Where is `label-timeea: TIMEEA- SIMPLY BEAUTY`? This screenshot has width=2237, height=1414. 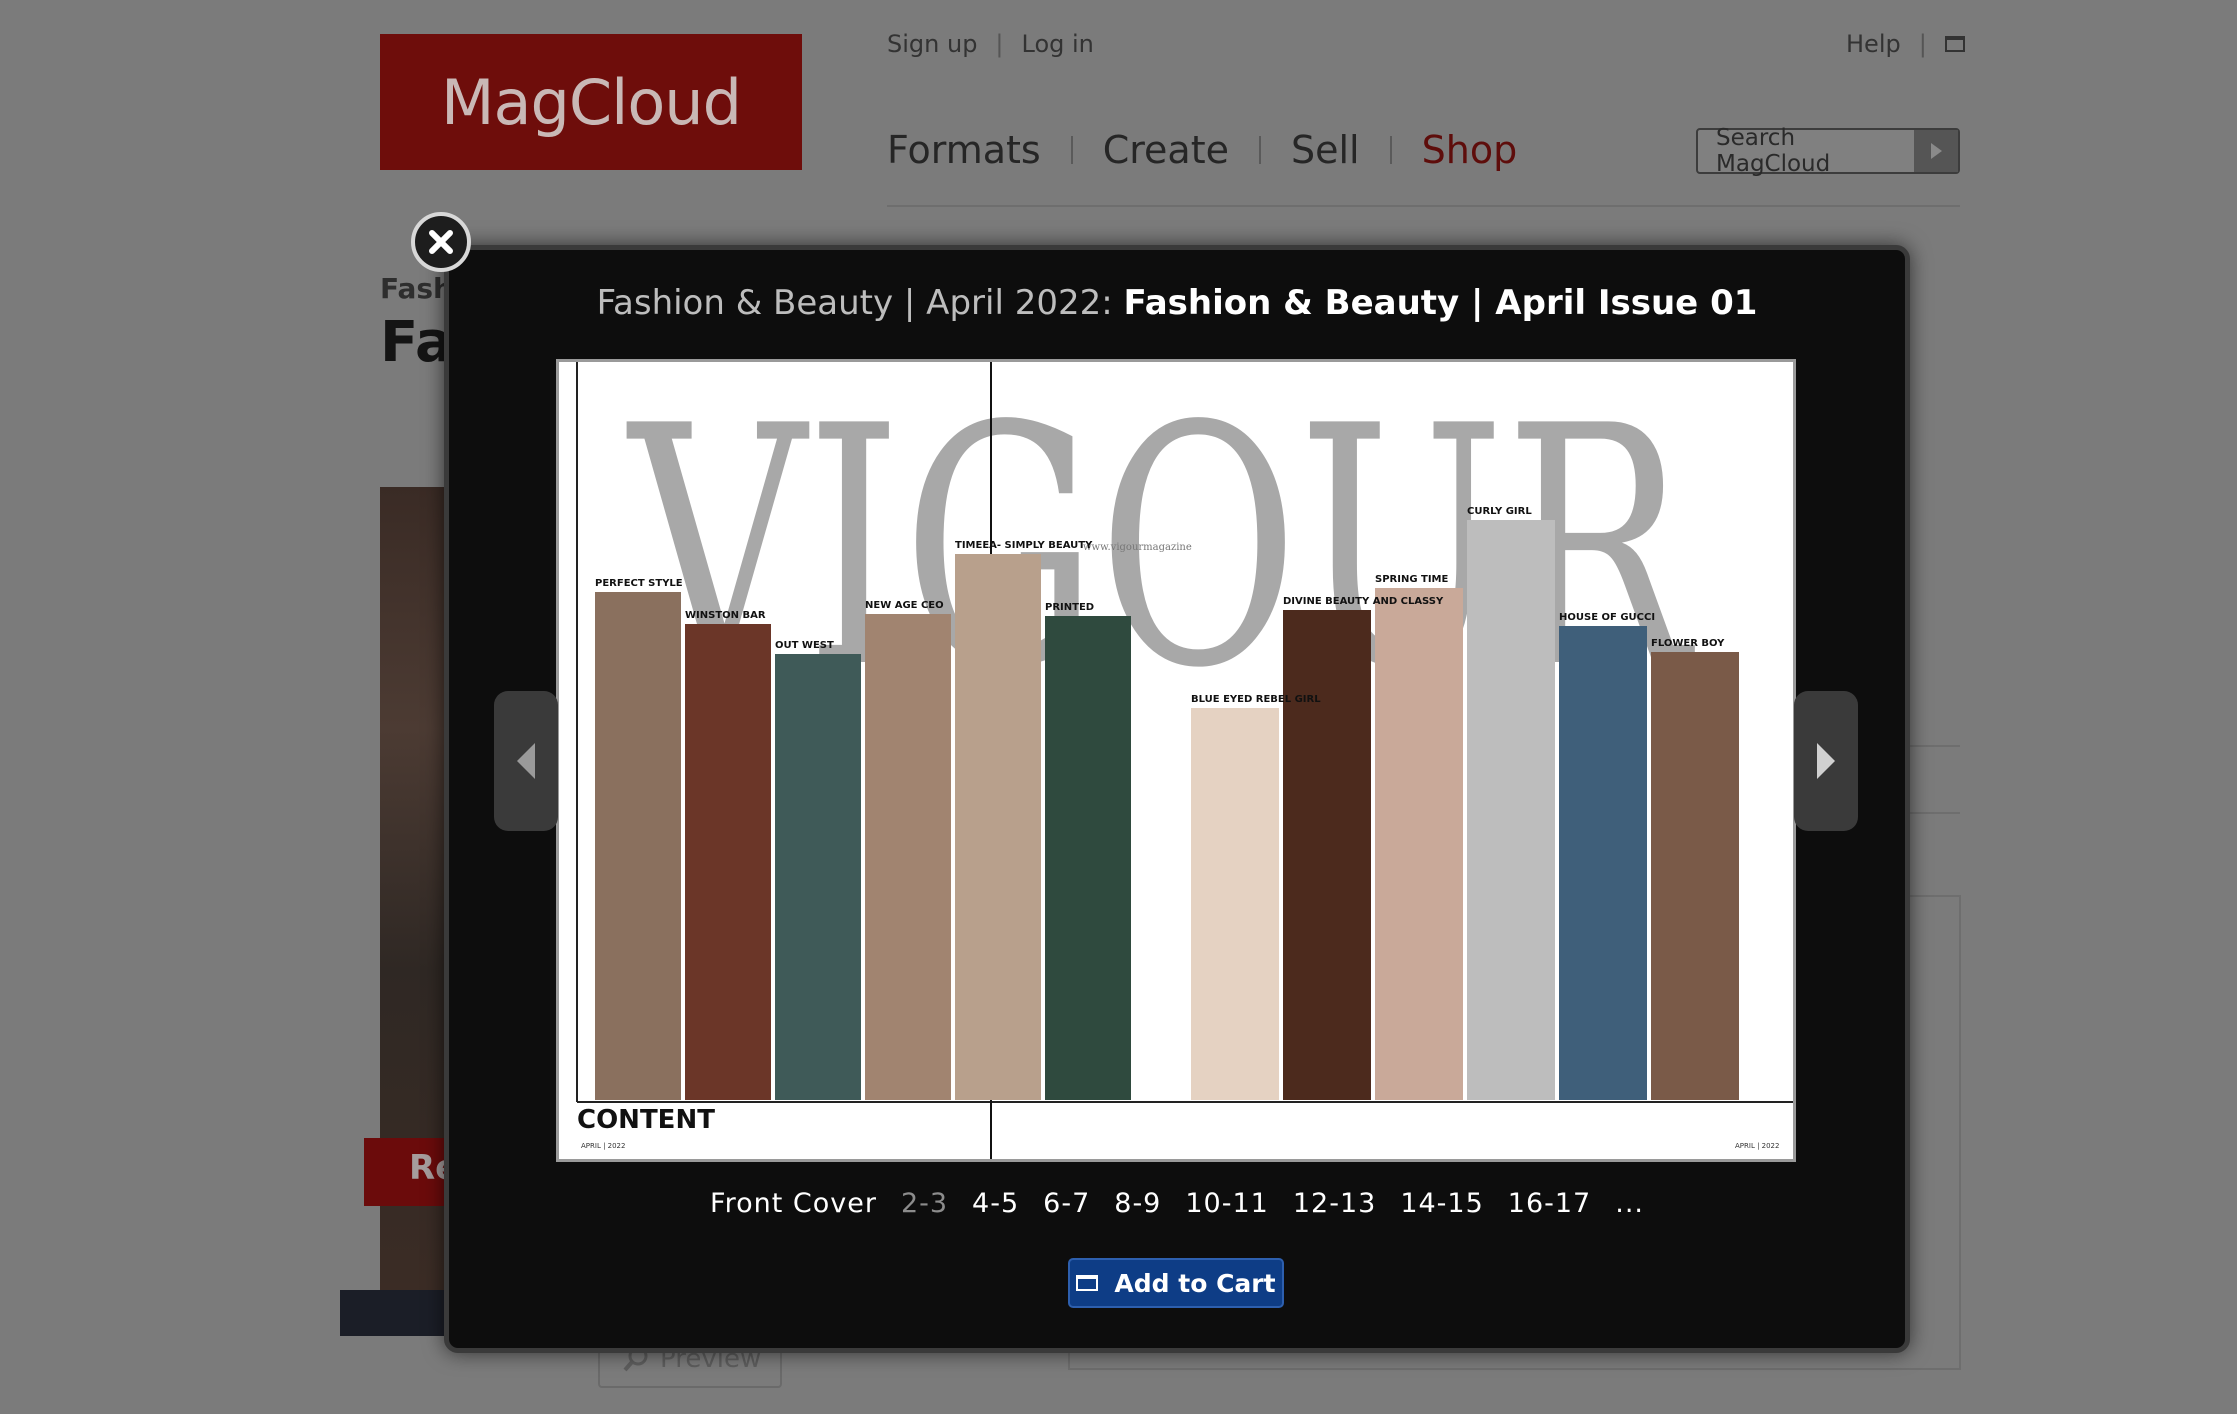 label-timeea: TIMEEA- SIMPLY BEAUTY is located at coordinates (1024, 545).